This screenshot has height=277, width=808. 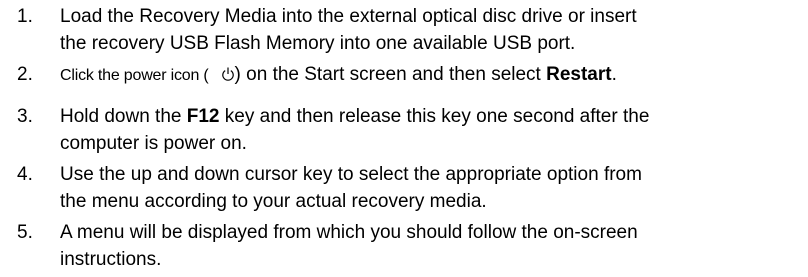 I want to click on step-text-part: Click the power icon (, so click(x=134, y=75).